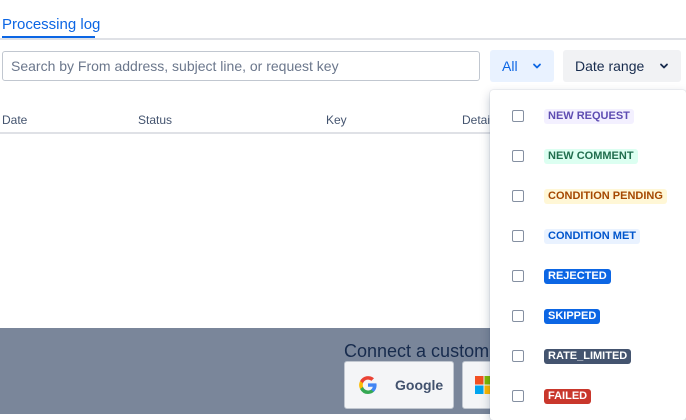 The image size is (686, 420). I want to click on status-lozenge: CONDITION MET, so click(592, 236).